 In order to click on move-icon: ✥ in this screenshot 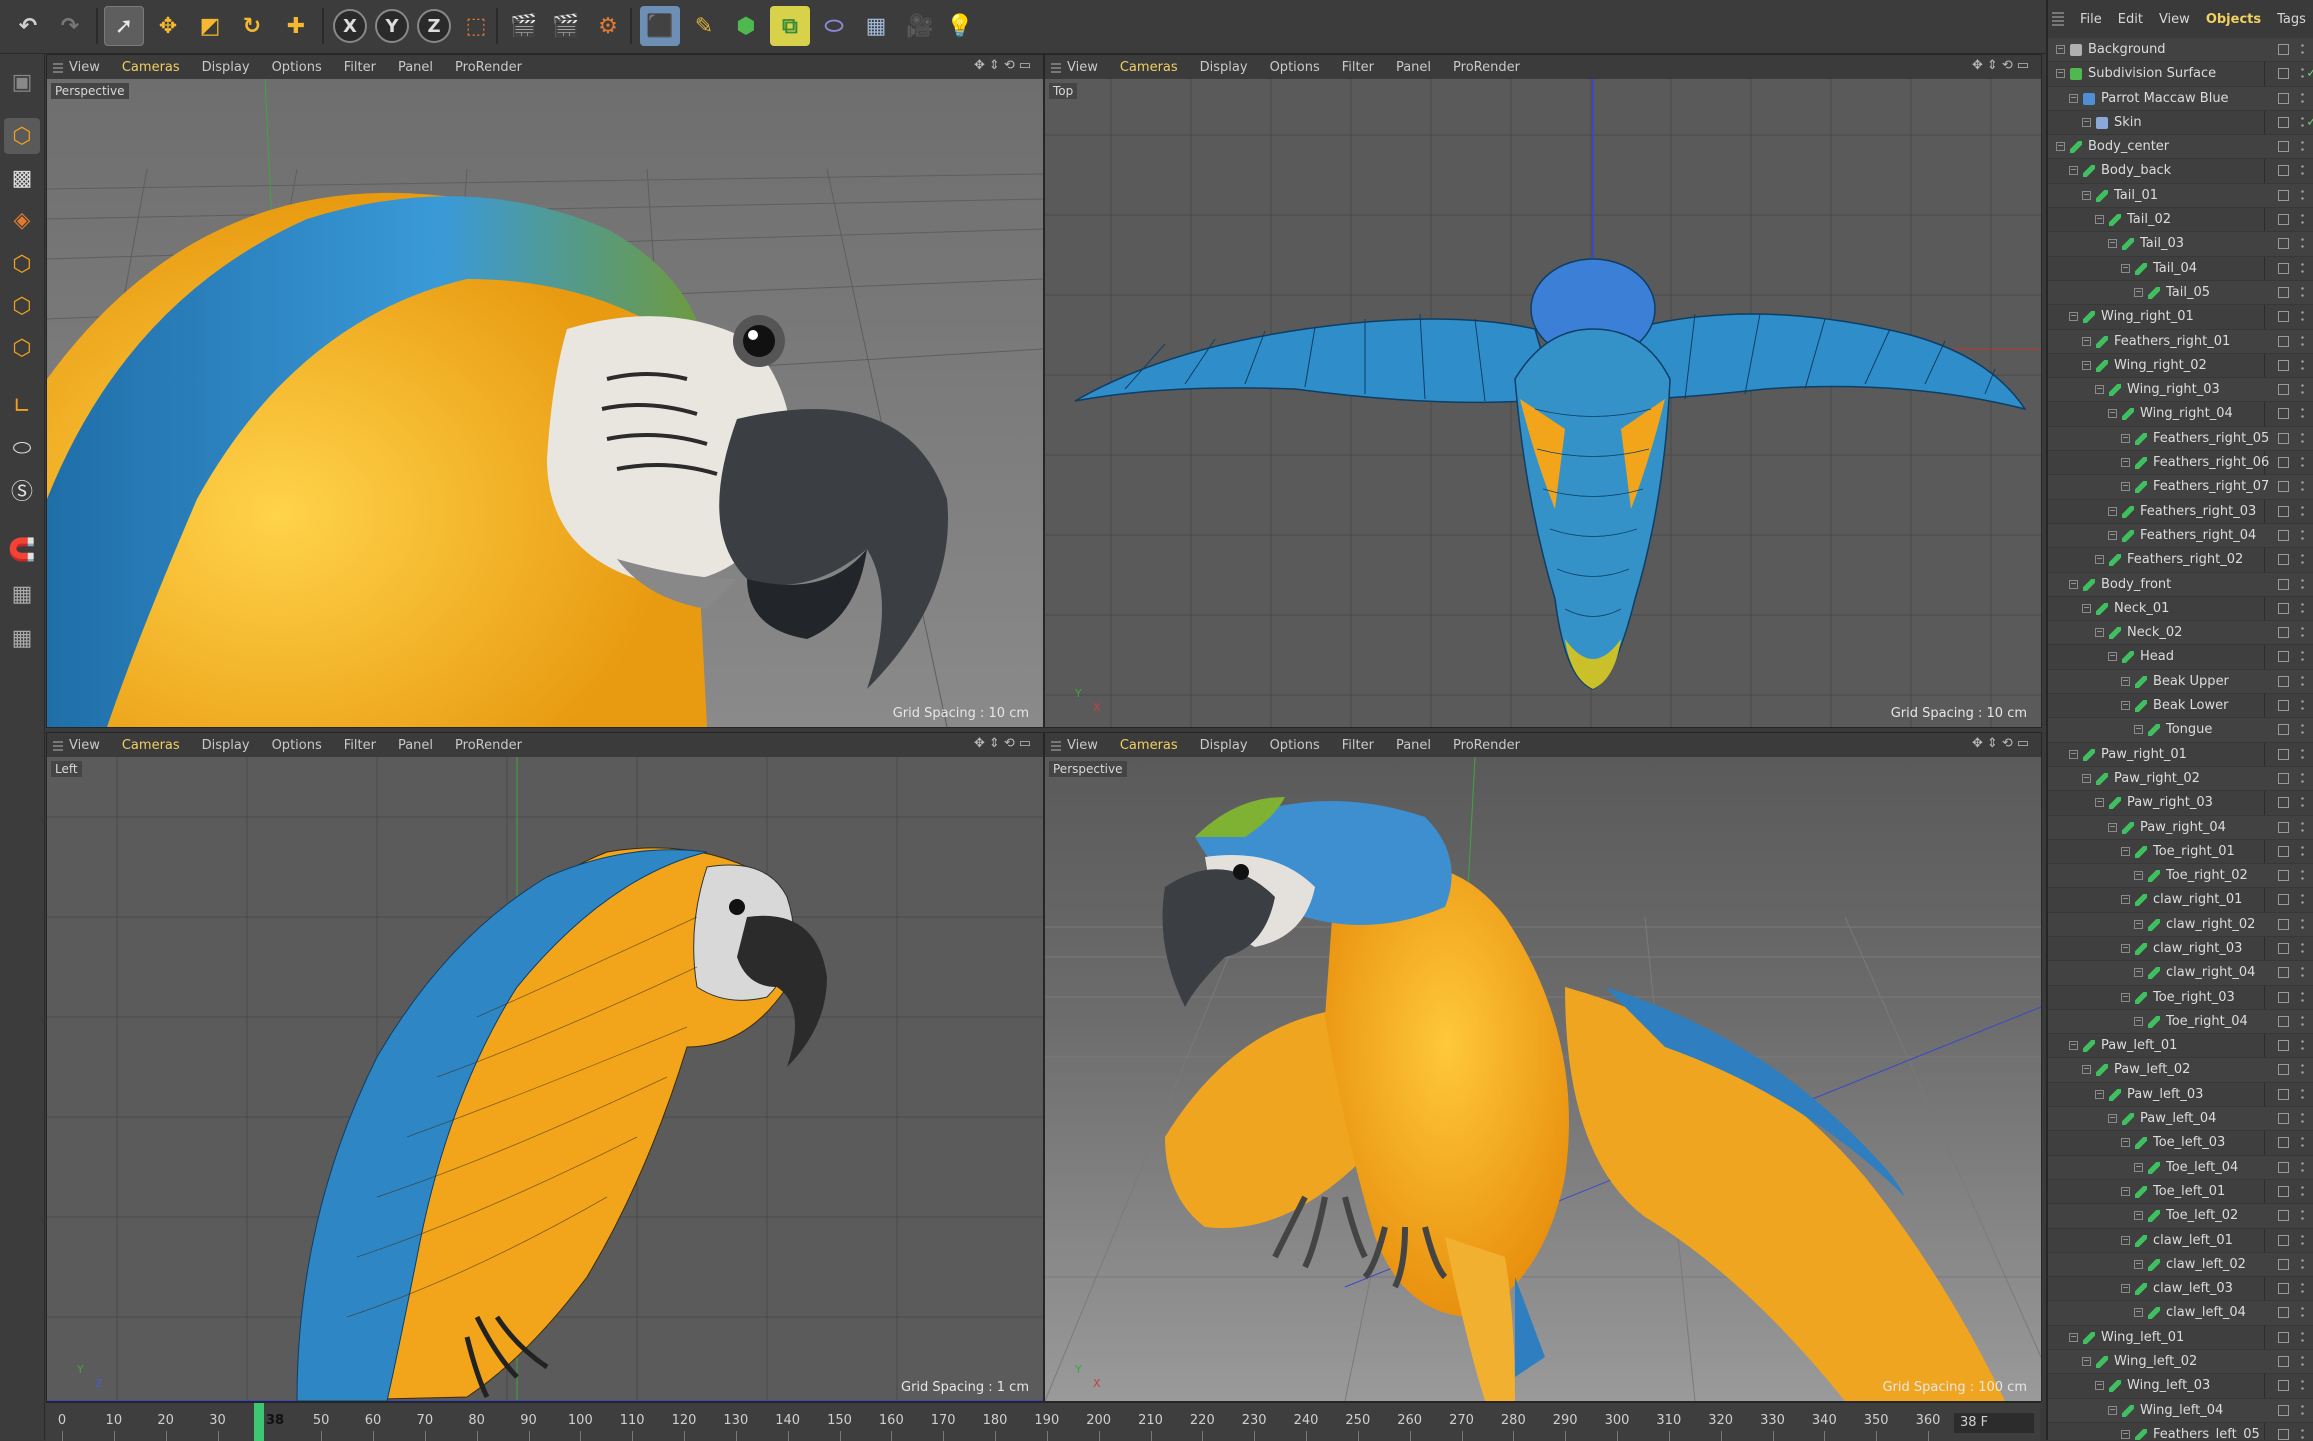, I will do `click(168, 26)`.